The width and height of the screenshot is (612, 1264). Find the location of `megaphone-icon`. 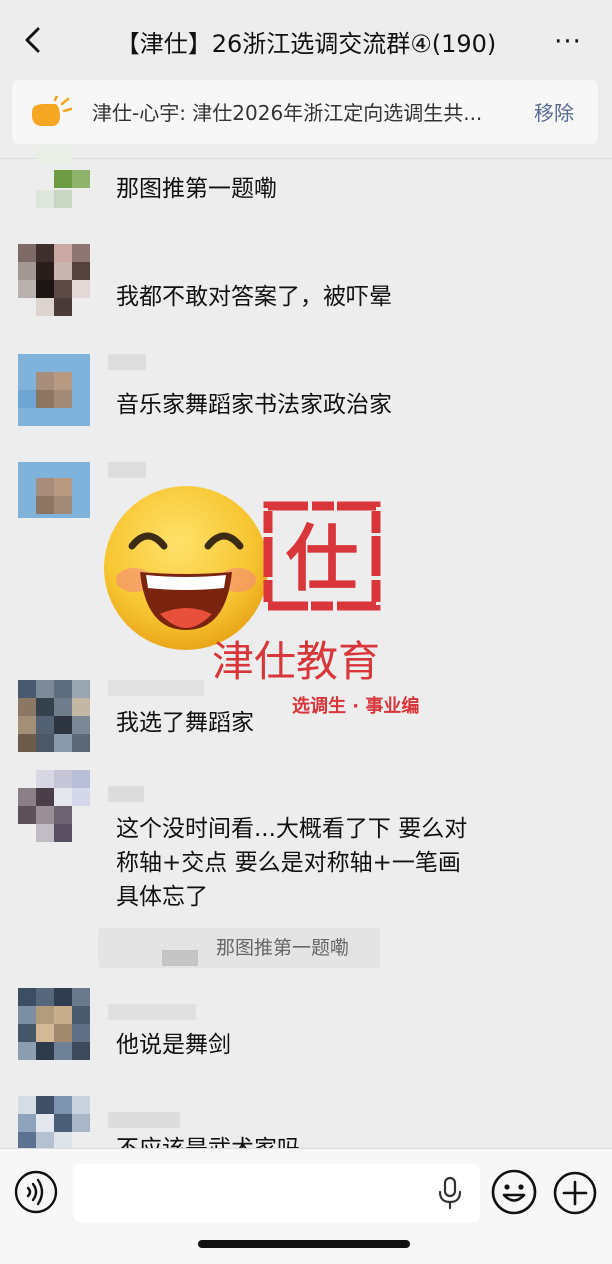

megaphone-icon is located at coordinates (52, 111).